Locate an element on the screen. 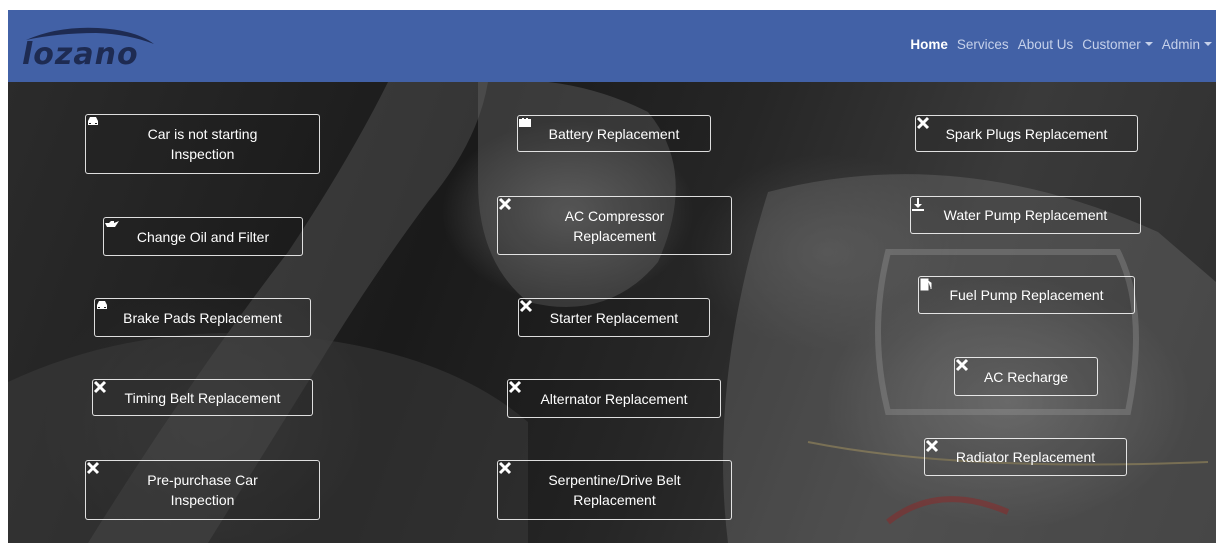 The image size is (1216, 543). brake-pads-label: Brake Pads Replacement is located at coordinates (202, 317).